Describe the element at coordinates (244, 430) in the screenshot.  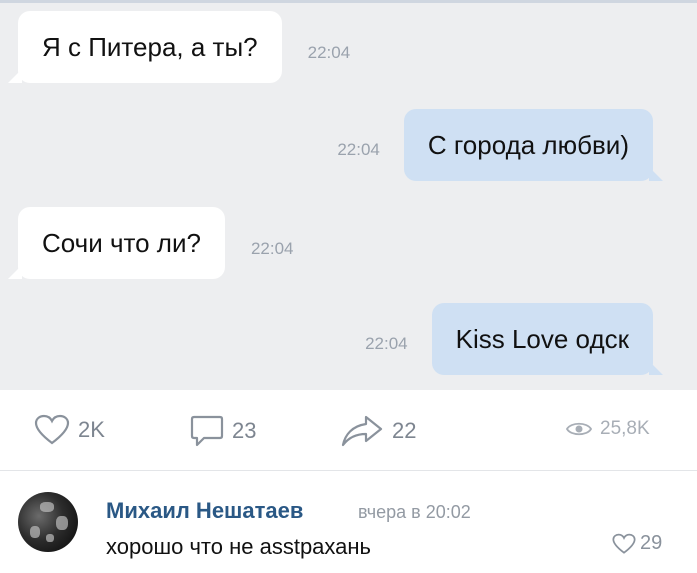
I see `comment-count: 23` at that location.